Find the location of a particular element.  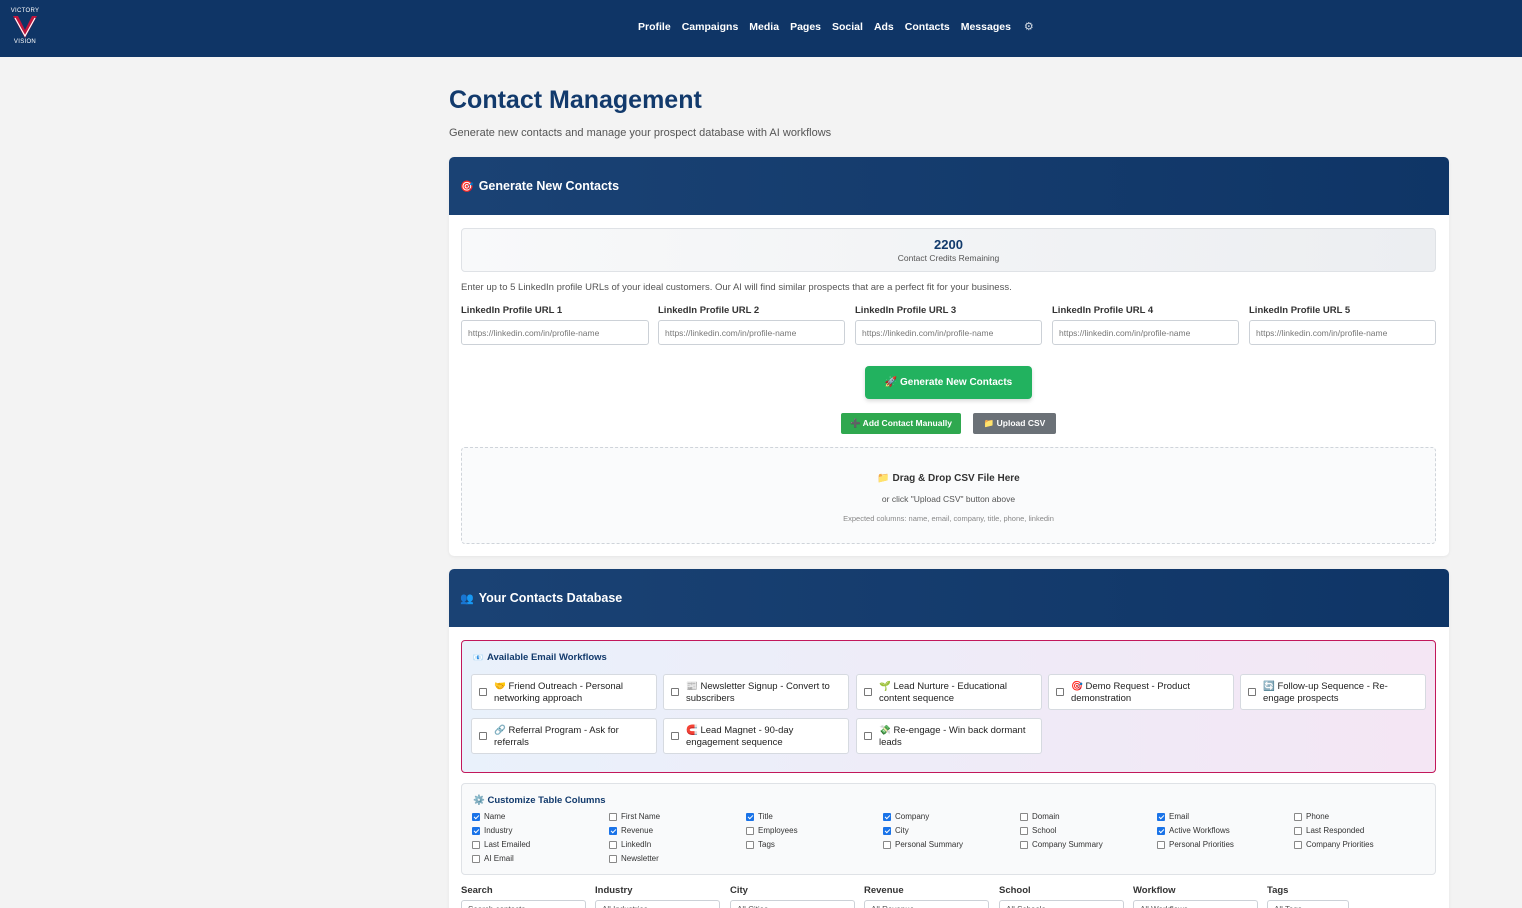

workflow-item-re-engage: 💸 Re-engage - Win back dormant leads is located at coordinates (949, 736).